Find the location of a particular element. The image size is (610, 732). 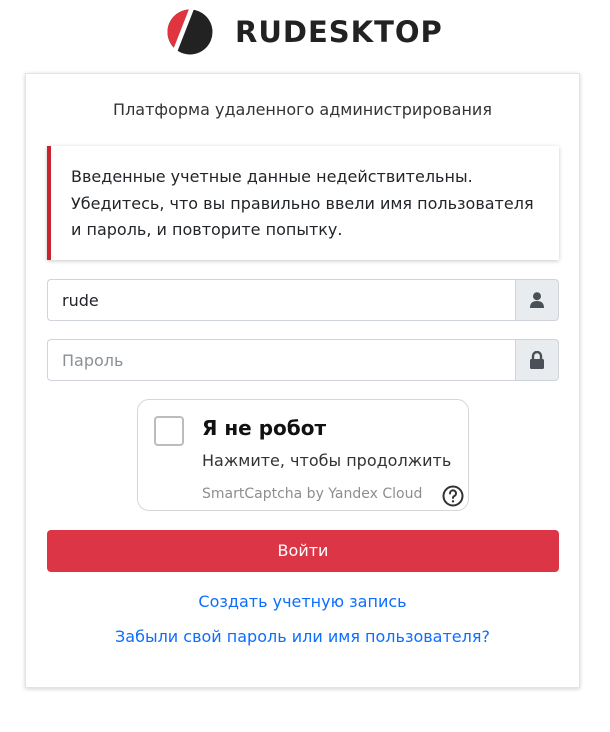

user-icon is located at coordinates (537, 300).